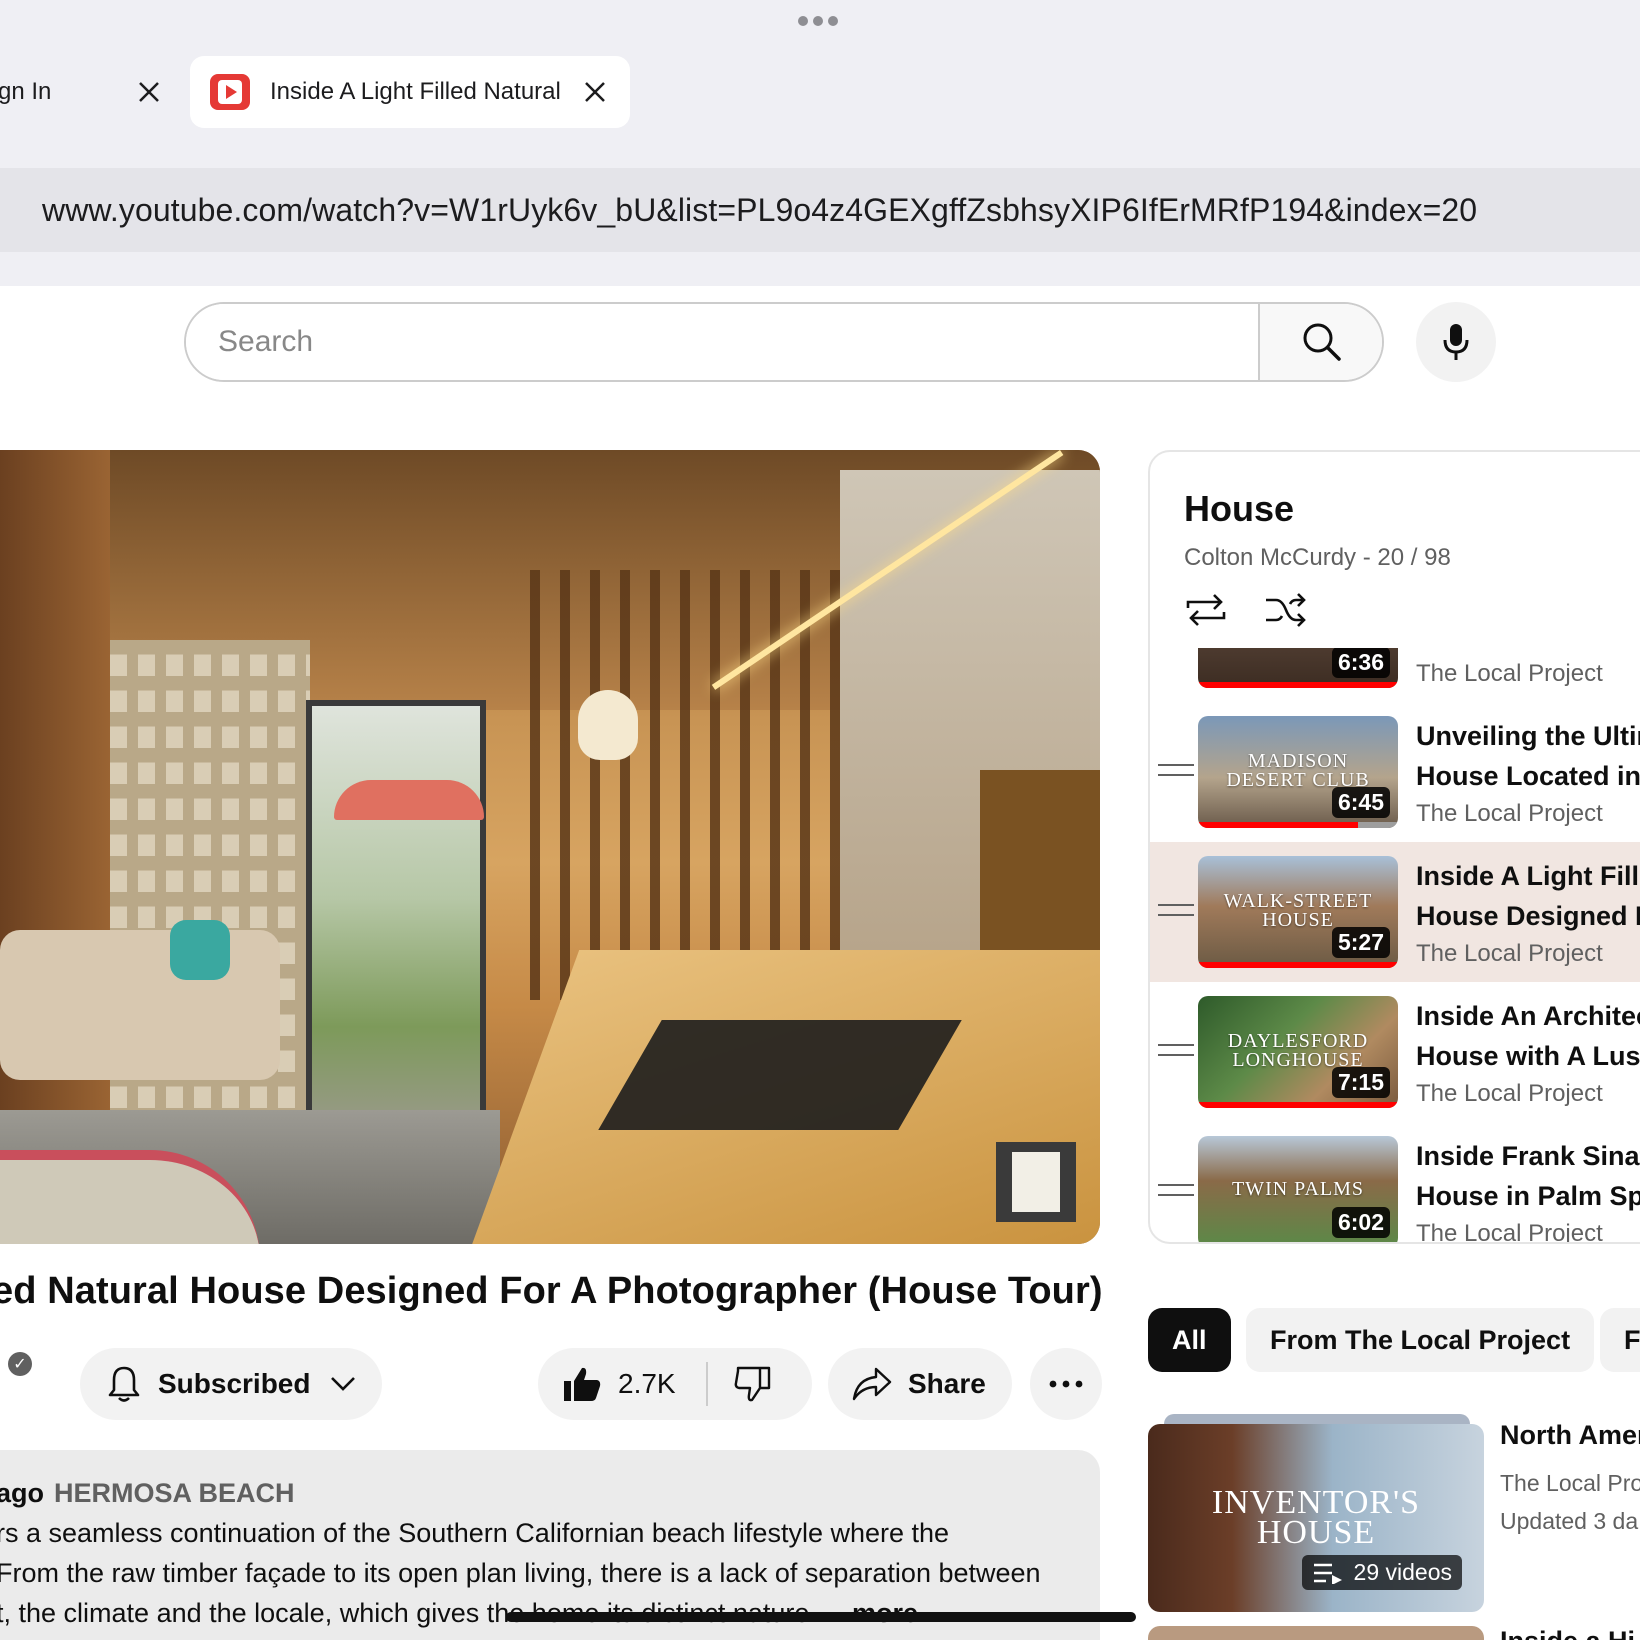 The height and width of the screenshot is (1640, 1640). I want to click on duration-badge: 7:15, so click(1360, 1082).